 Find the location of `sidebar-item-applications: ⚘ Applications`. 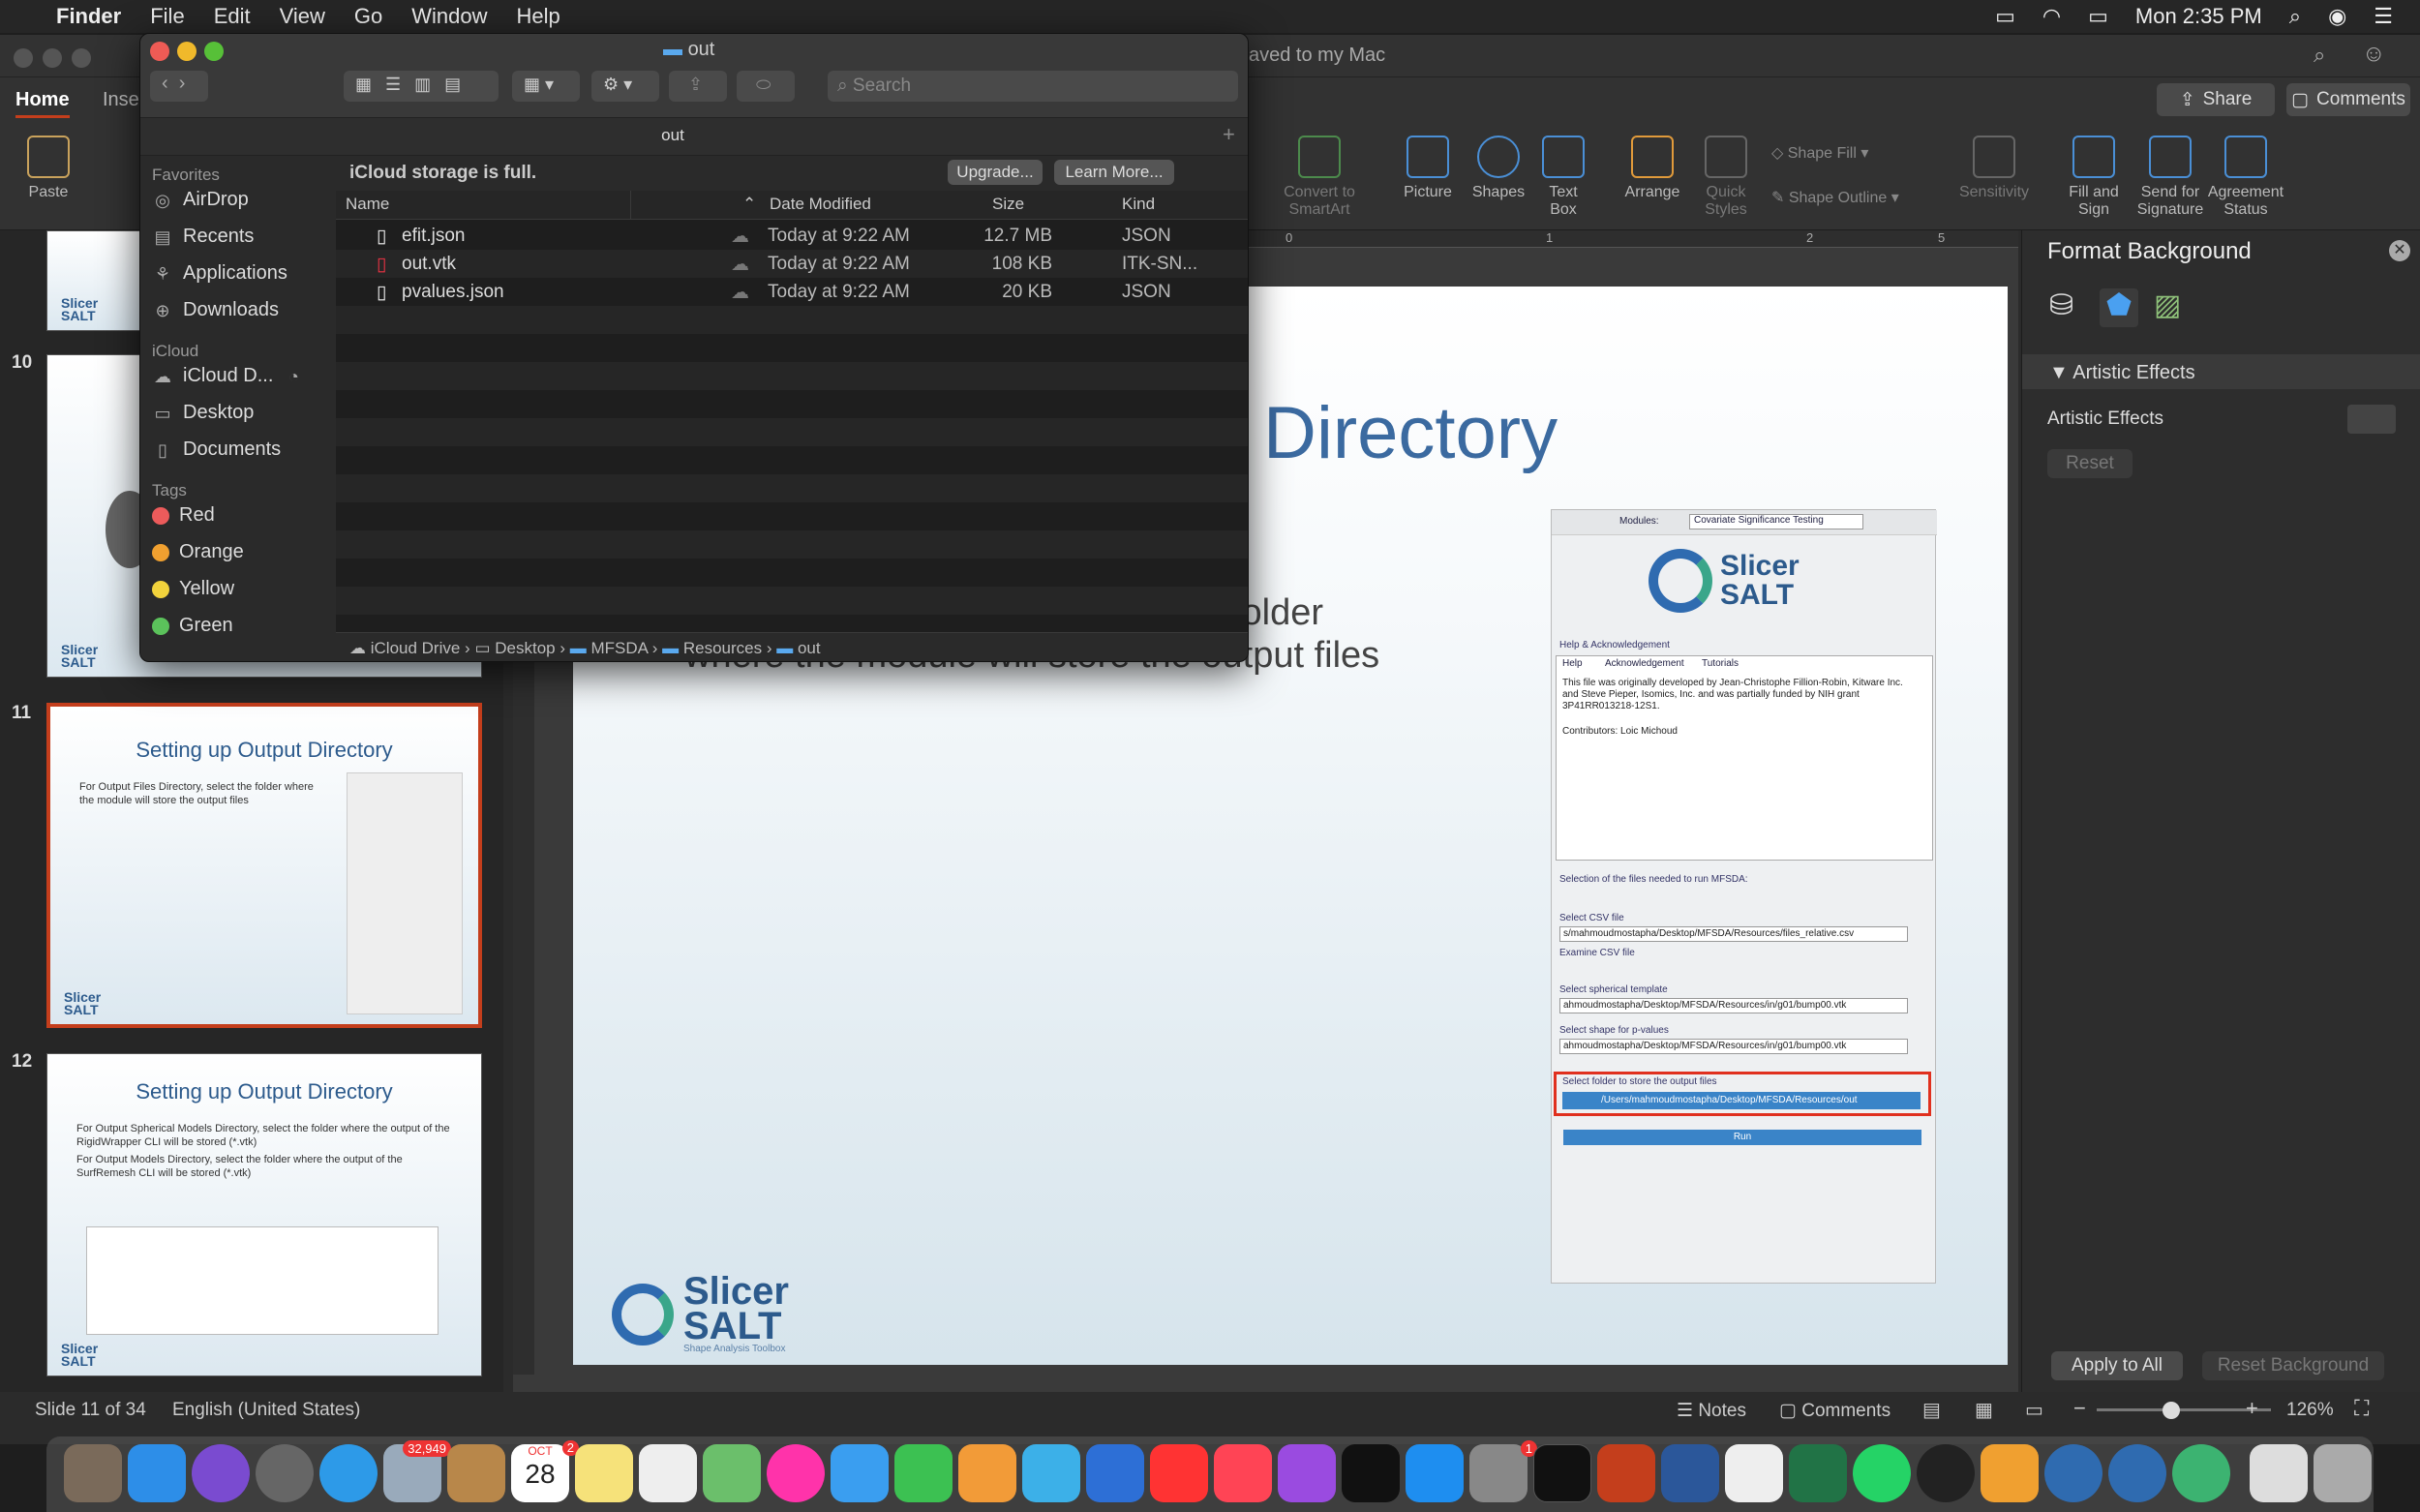

sidebar-item-applications: ⚘ Applications is located at coordinates (219, 273).